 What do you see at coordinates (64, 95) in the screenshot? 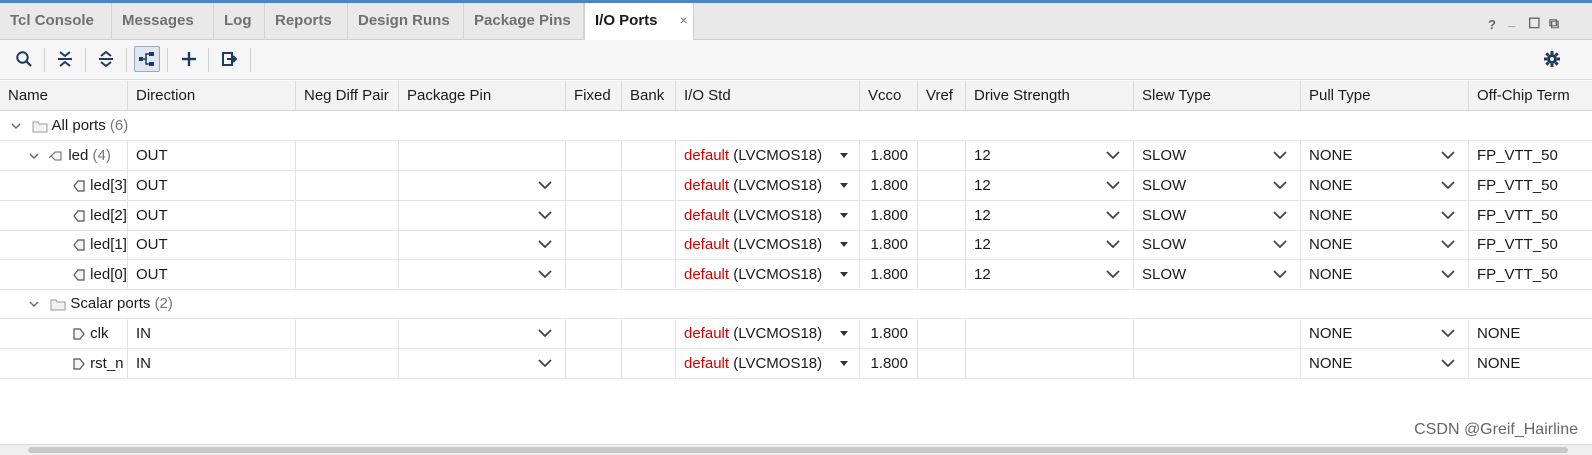
I see `column-header-name: Name` at bounding box center [64, 95].